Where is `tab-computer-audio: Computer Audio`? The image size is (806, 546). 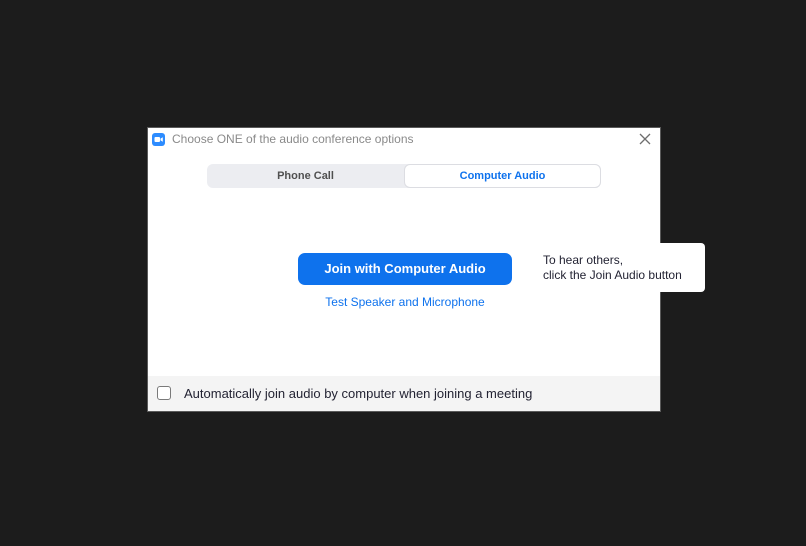 tab-computer-audio: Computer Audio is located at coordinates (502, 176).